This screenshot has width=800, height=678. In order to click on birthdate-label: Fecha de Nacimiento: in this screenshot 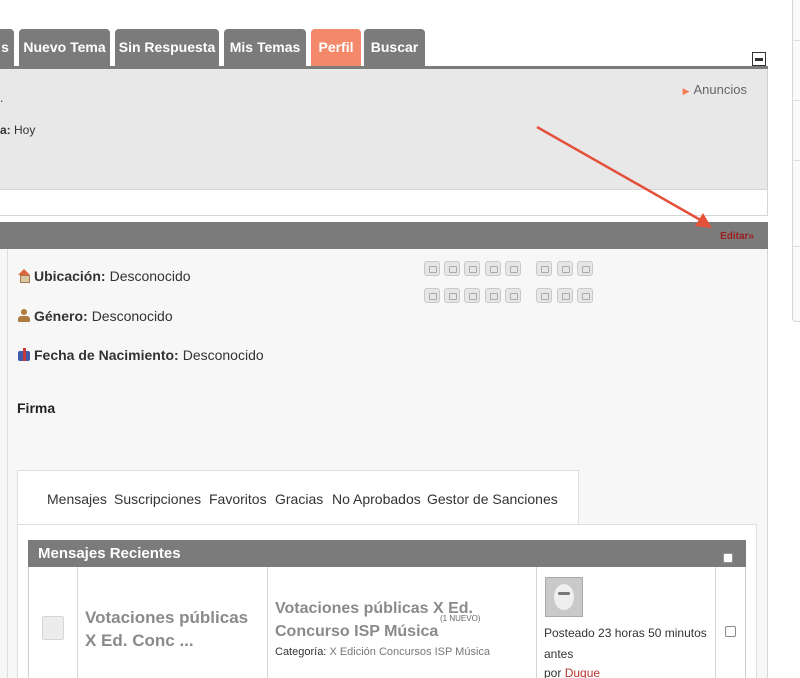, I will do `click(106, 355)`.